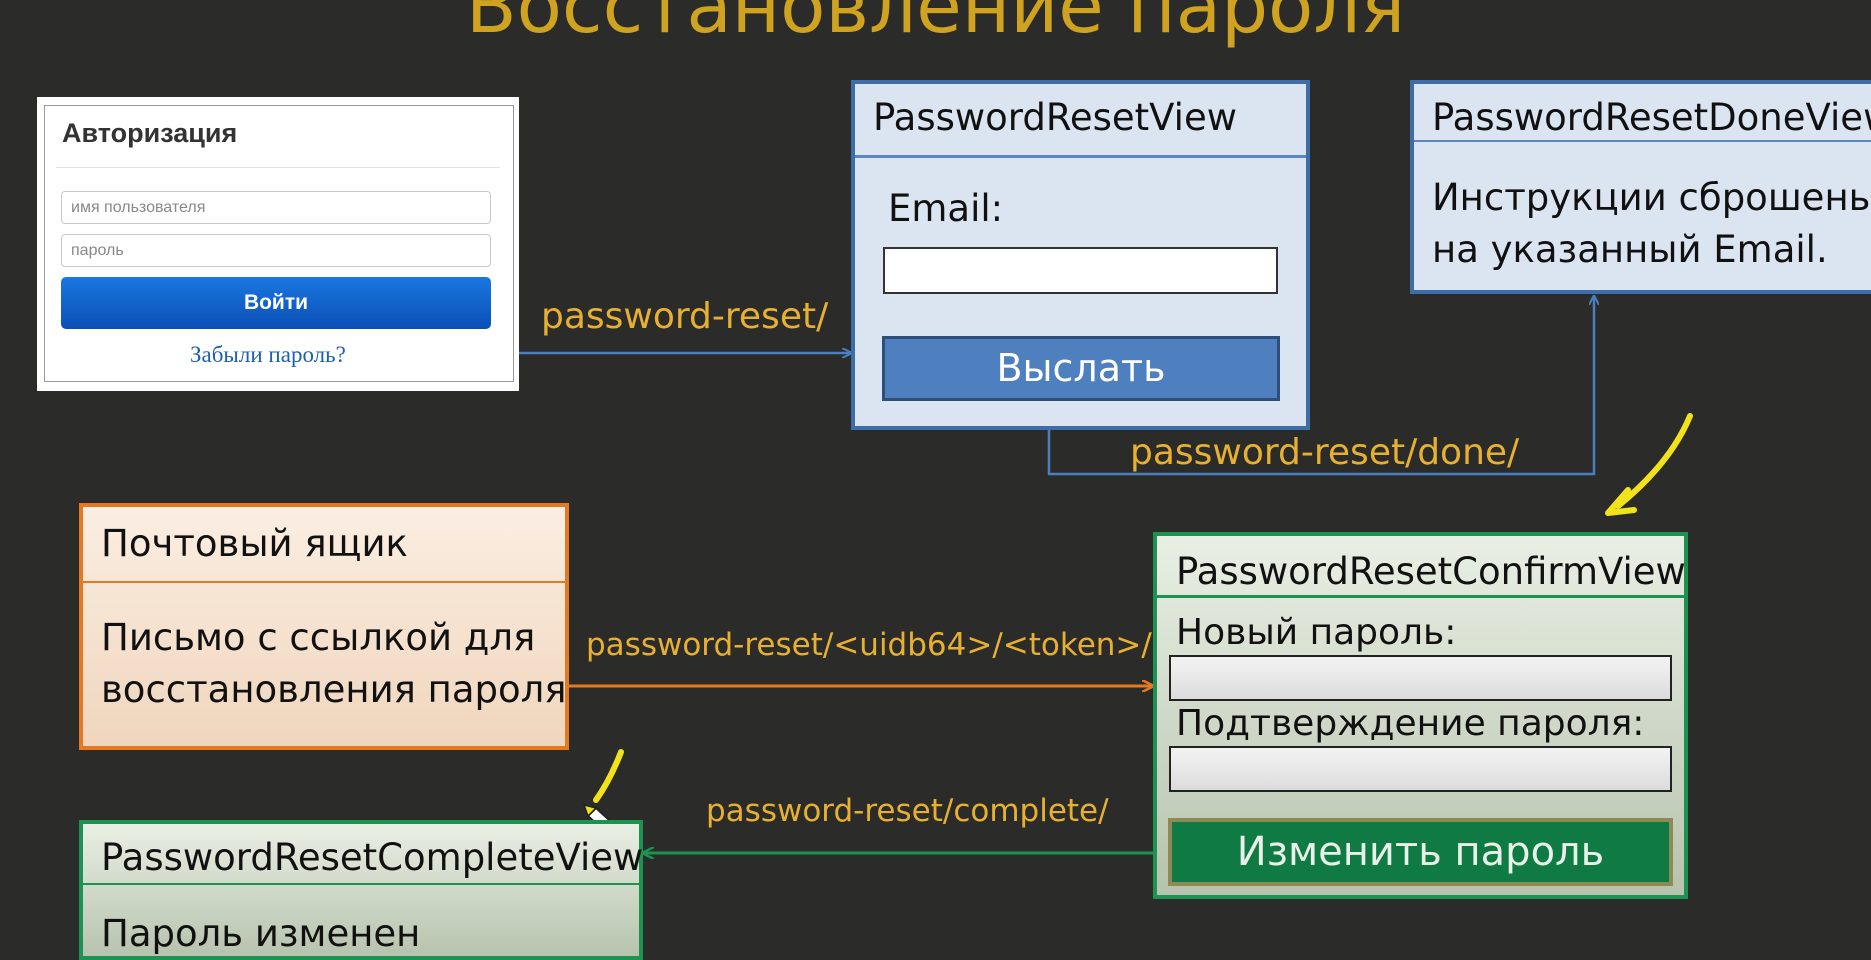  What do you see at coordinates (268, 355) in the screenshot?
I see `forgot-password-link: Забыли пароль?` at bounding box center [268, 355].